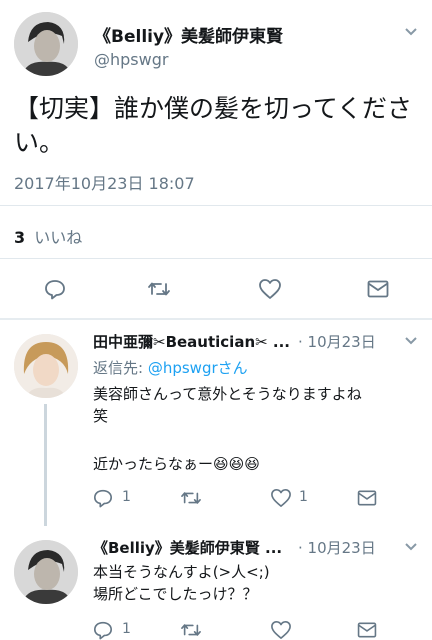 This screenshot has height=640, width=432. I want to click on reply-to-handle: @hpswgrさん, so click(198, 368).